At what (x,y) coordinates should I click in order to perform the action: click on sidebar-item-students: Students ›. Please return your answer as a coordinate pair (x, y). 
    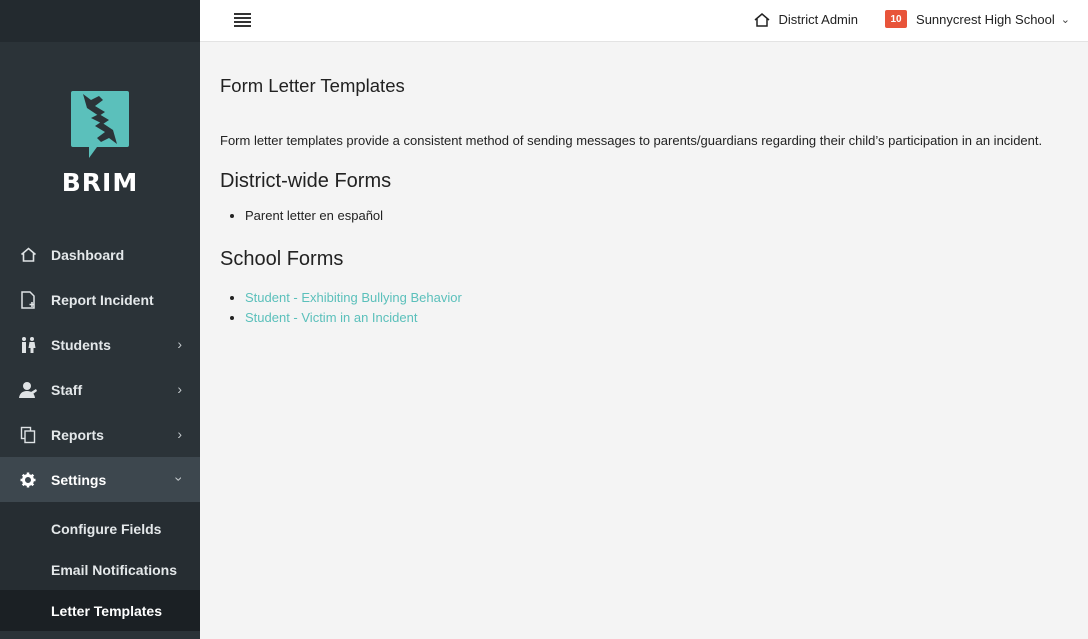
    Looking at the image, I should click on (100, 344).